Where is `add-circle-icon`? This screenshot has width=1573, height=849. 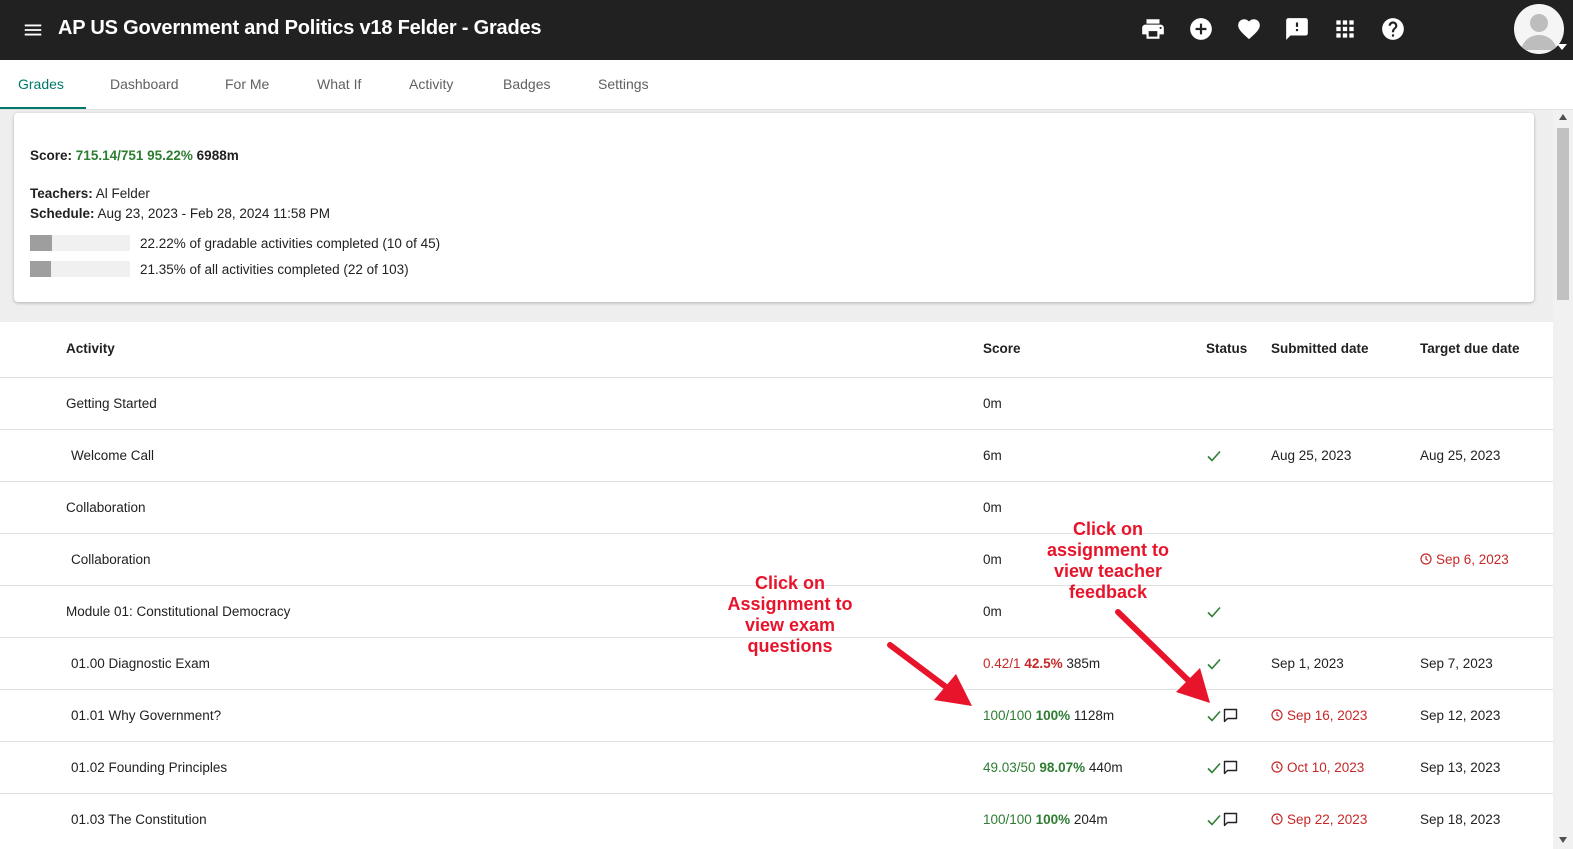 add-circle-icon is located at coordinates (1201, 29).